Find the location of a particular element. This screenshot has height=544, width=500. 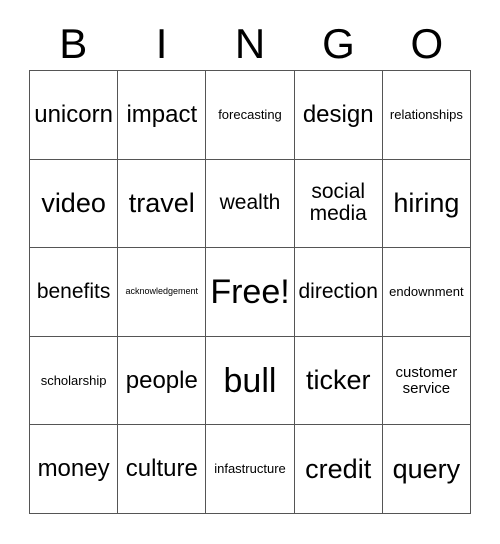

bingo-cell-label: benefits is located at coordinates (73, 291).